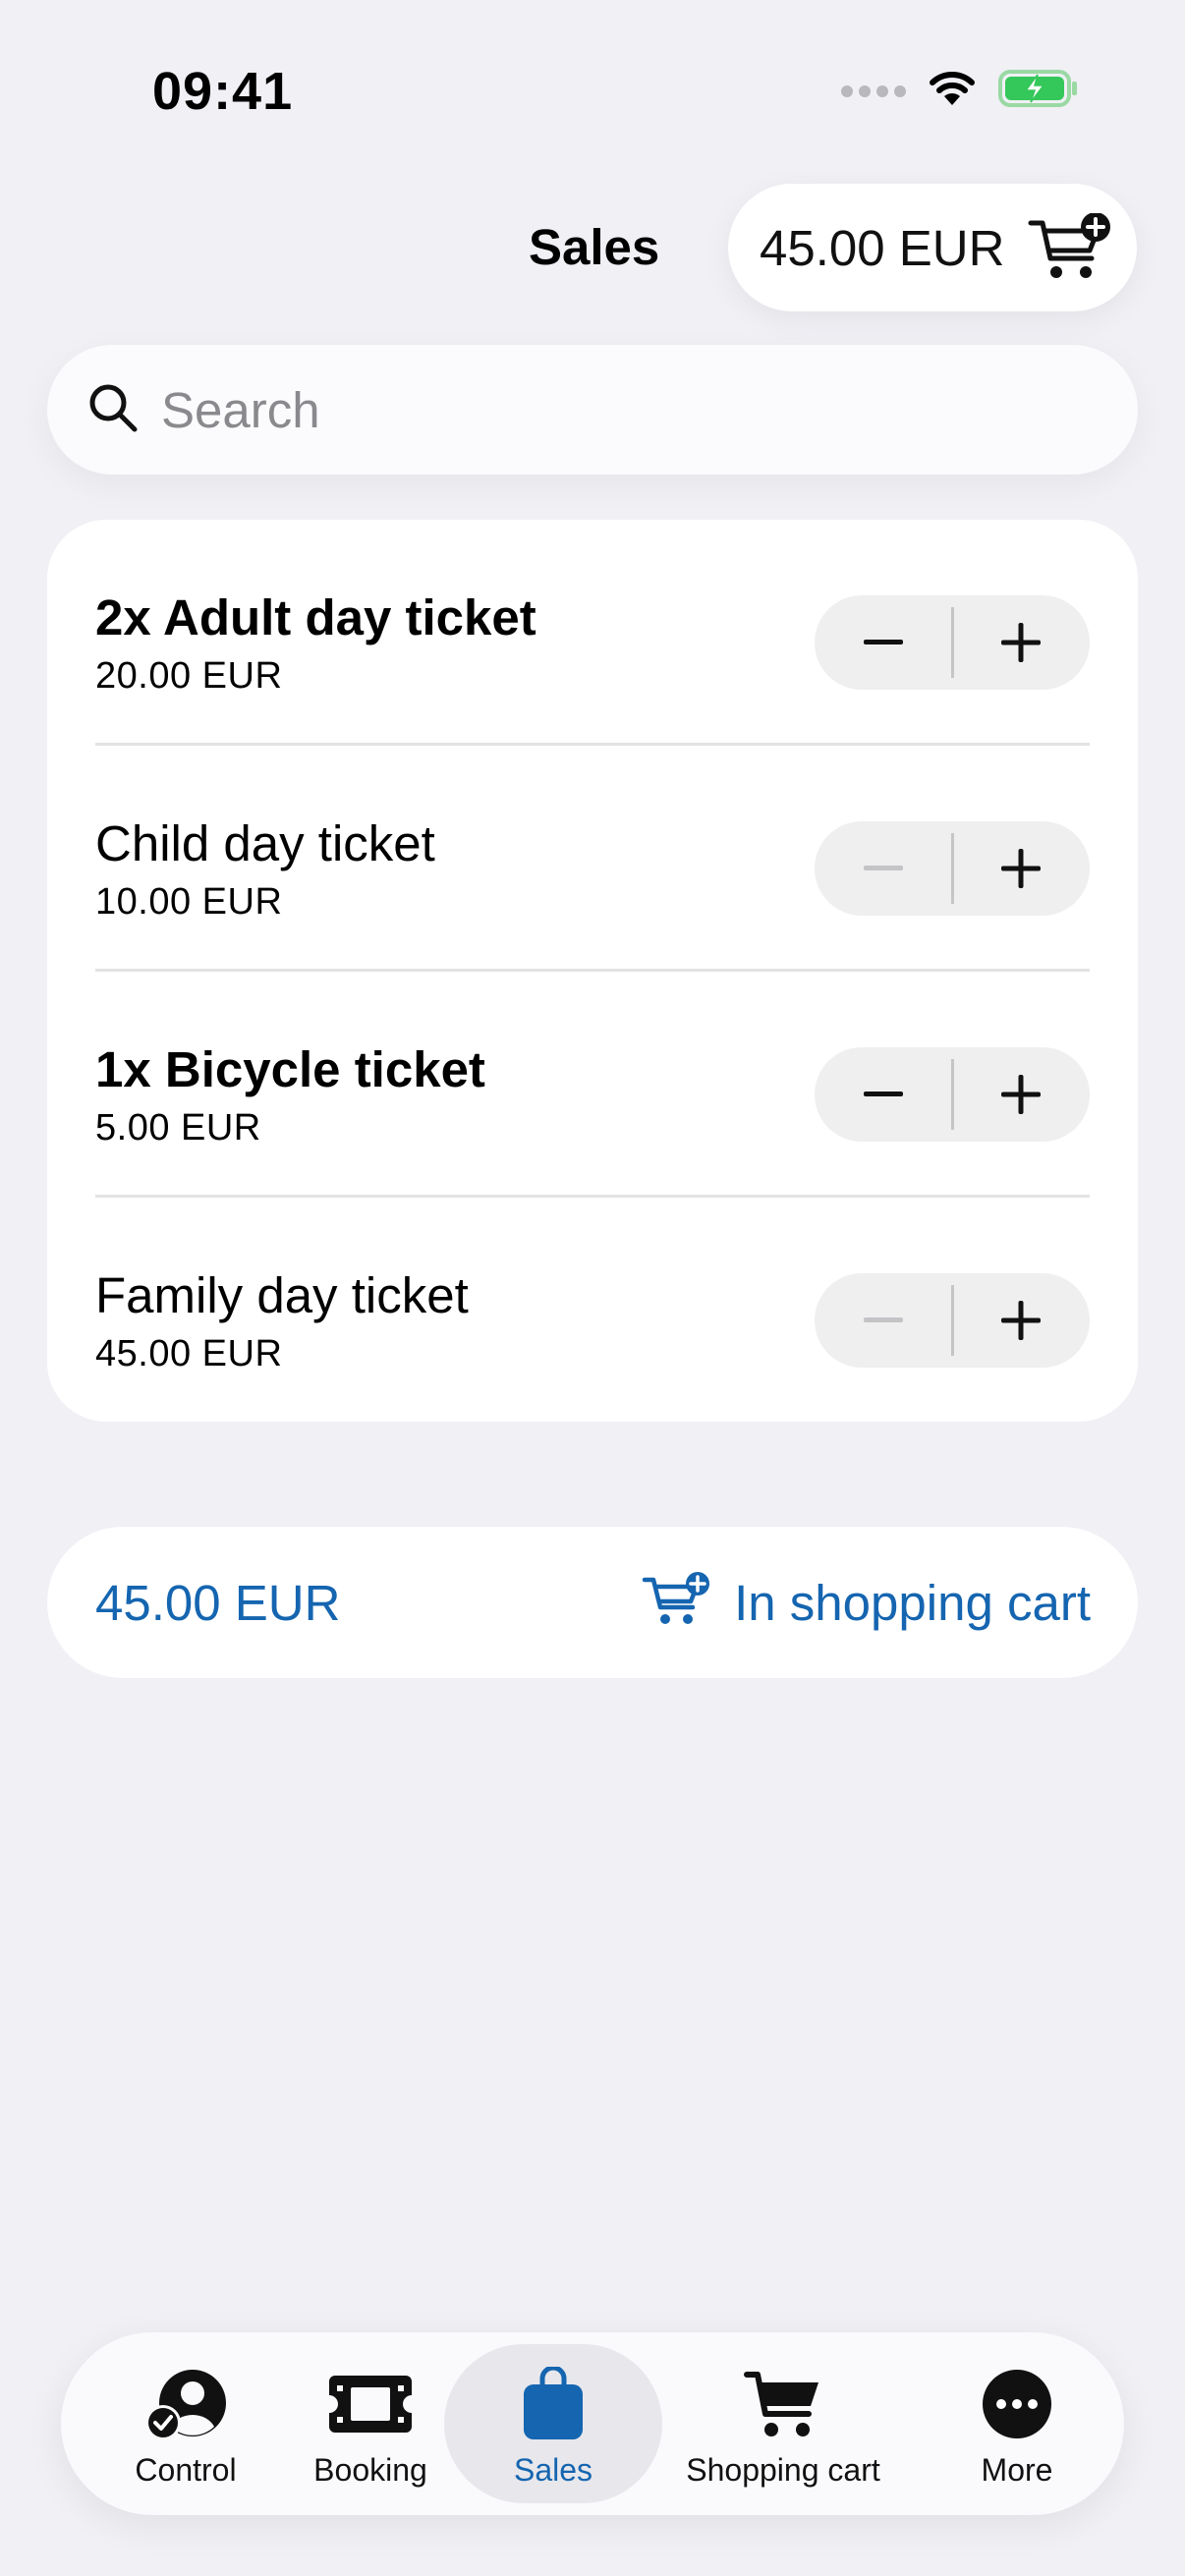  Describe the element at coordinates (178, 1127) in the screenshot. I see `ticket-price: 5.00 EUR` at that location.